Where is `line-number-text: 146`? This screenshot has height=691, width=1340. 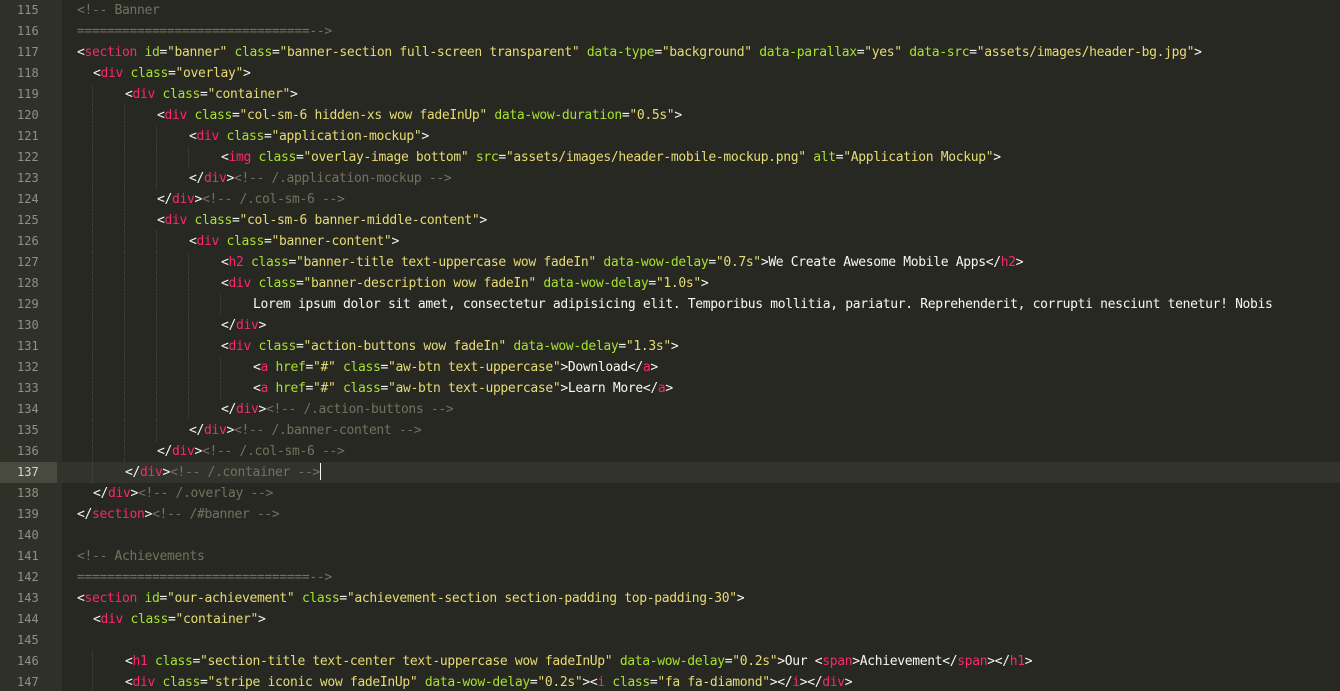 line-number-text: 146 is located at coordinates (28, 661).